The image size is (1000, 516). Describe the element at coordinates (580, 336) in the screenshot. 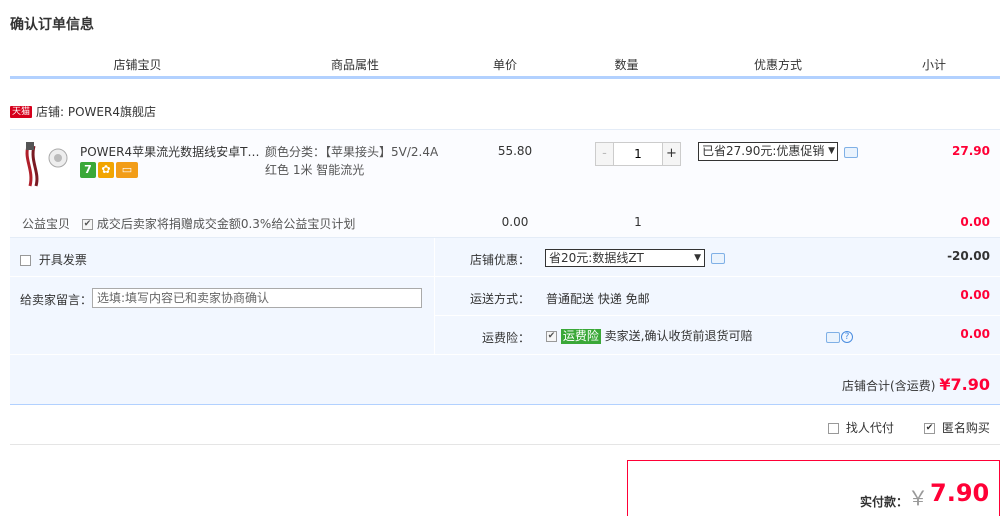

I see `insurance-tag: 运费险` at that location.